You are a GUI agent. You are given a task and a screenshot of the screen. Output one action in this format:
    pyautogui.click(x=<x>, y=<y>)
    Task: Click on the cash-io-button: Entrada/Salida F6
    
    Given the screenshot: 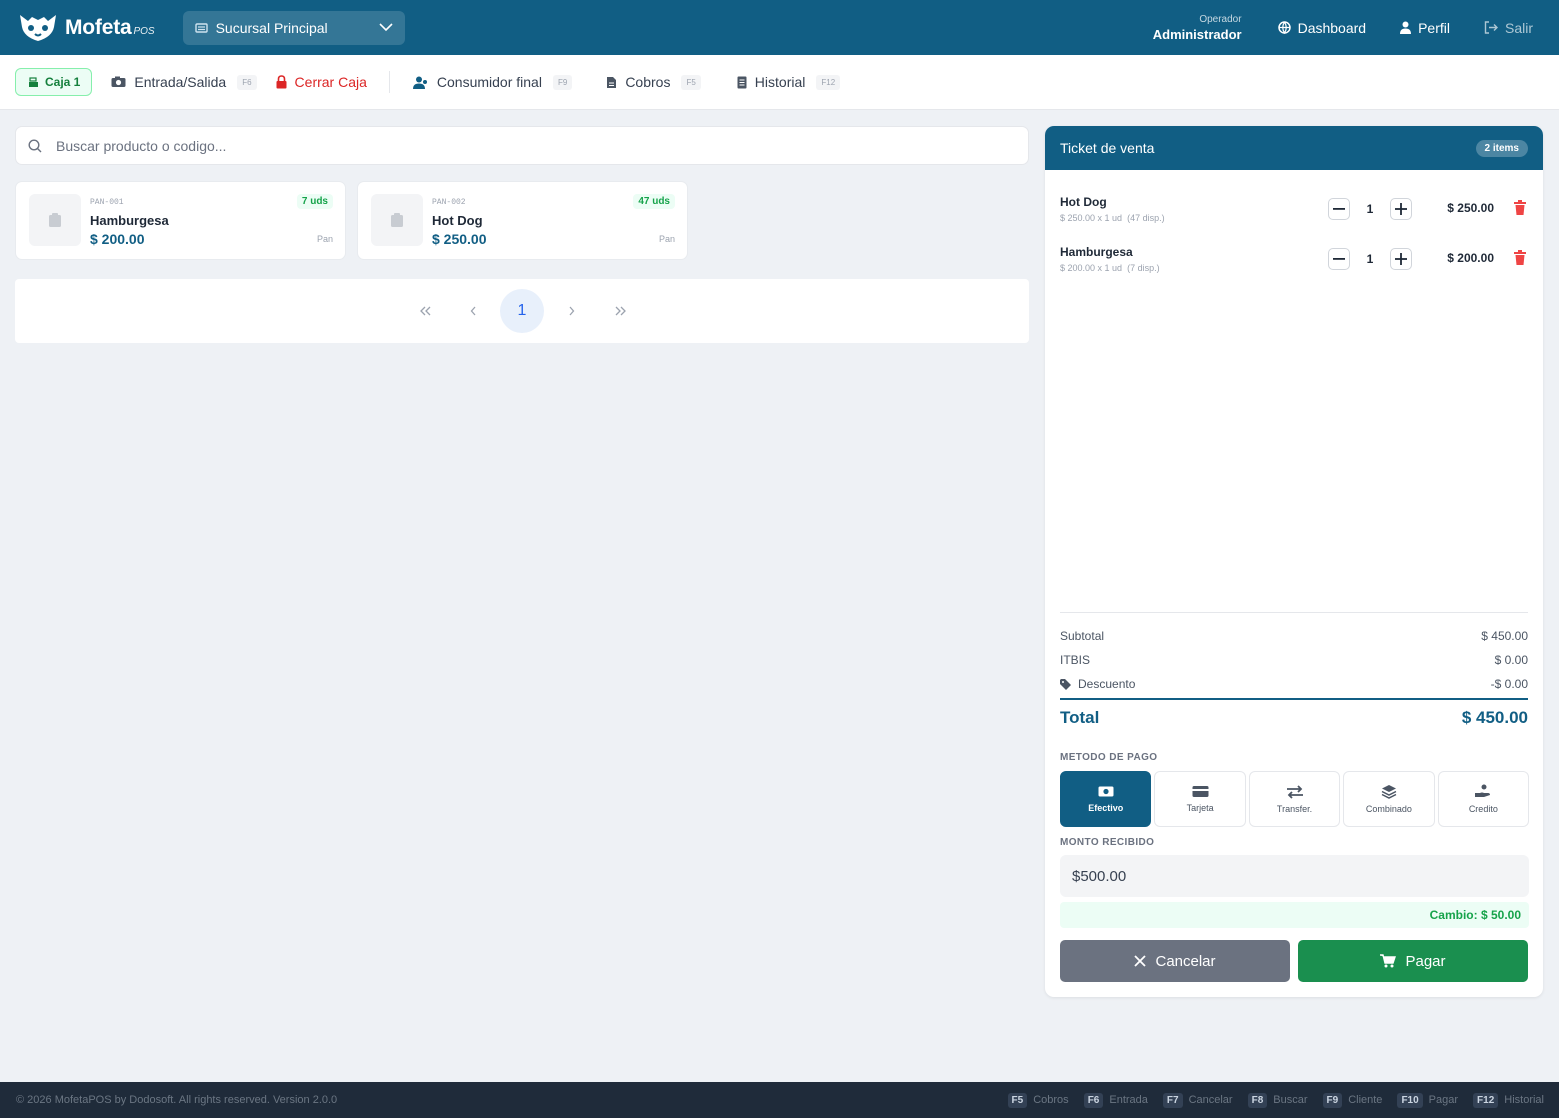 What is the action you would take?
    pyautogui.click(x=184, y=82)
    